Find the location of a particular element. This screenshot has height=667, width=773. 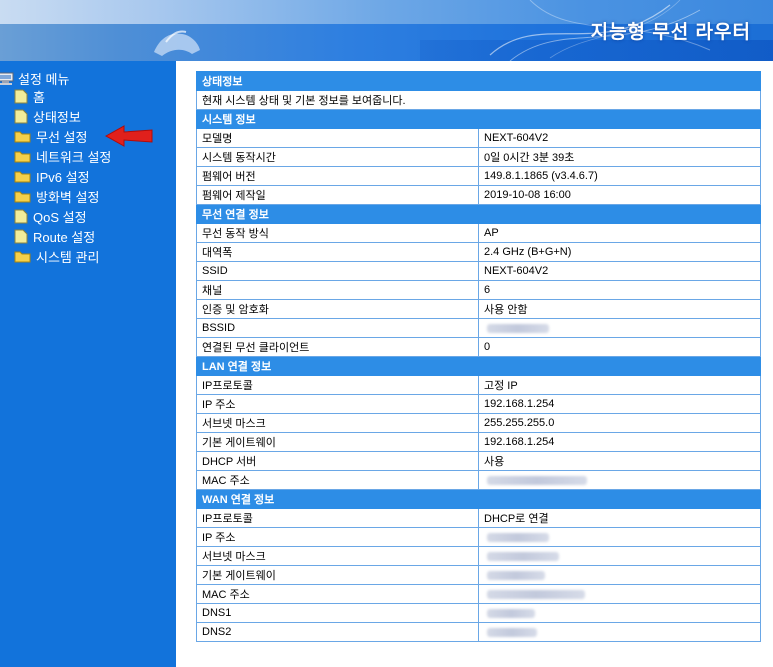

table-row: 연결된 무선 클라이언트 0 is located at coordinates (478, 347).